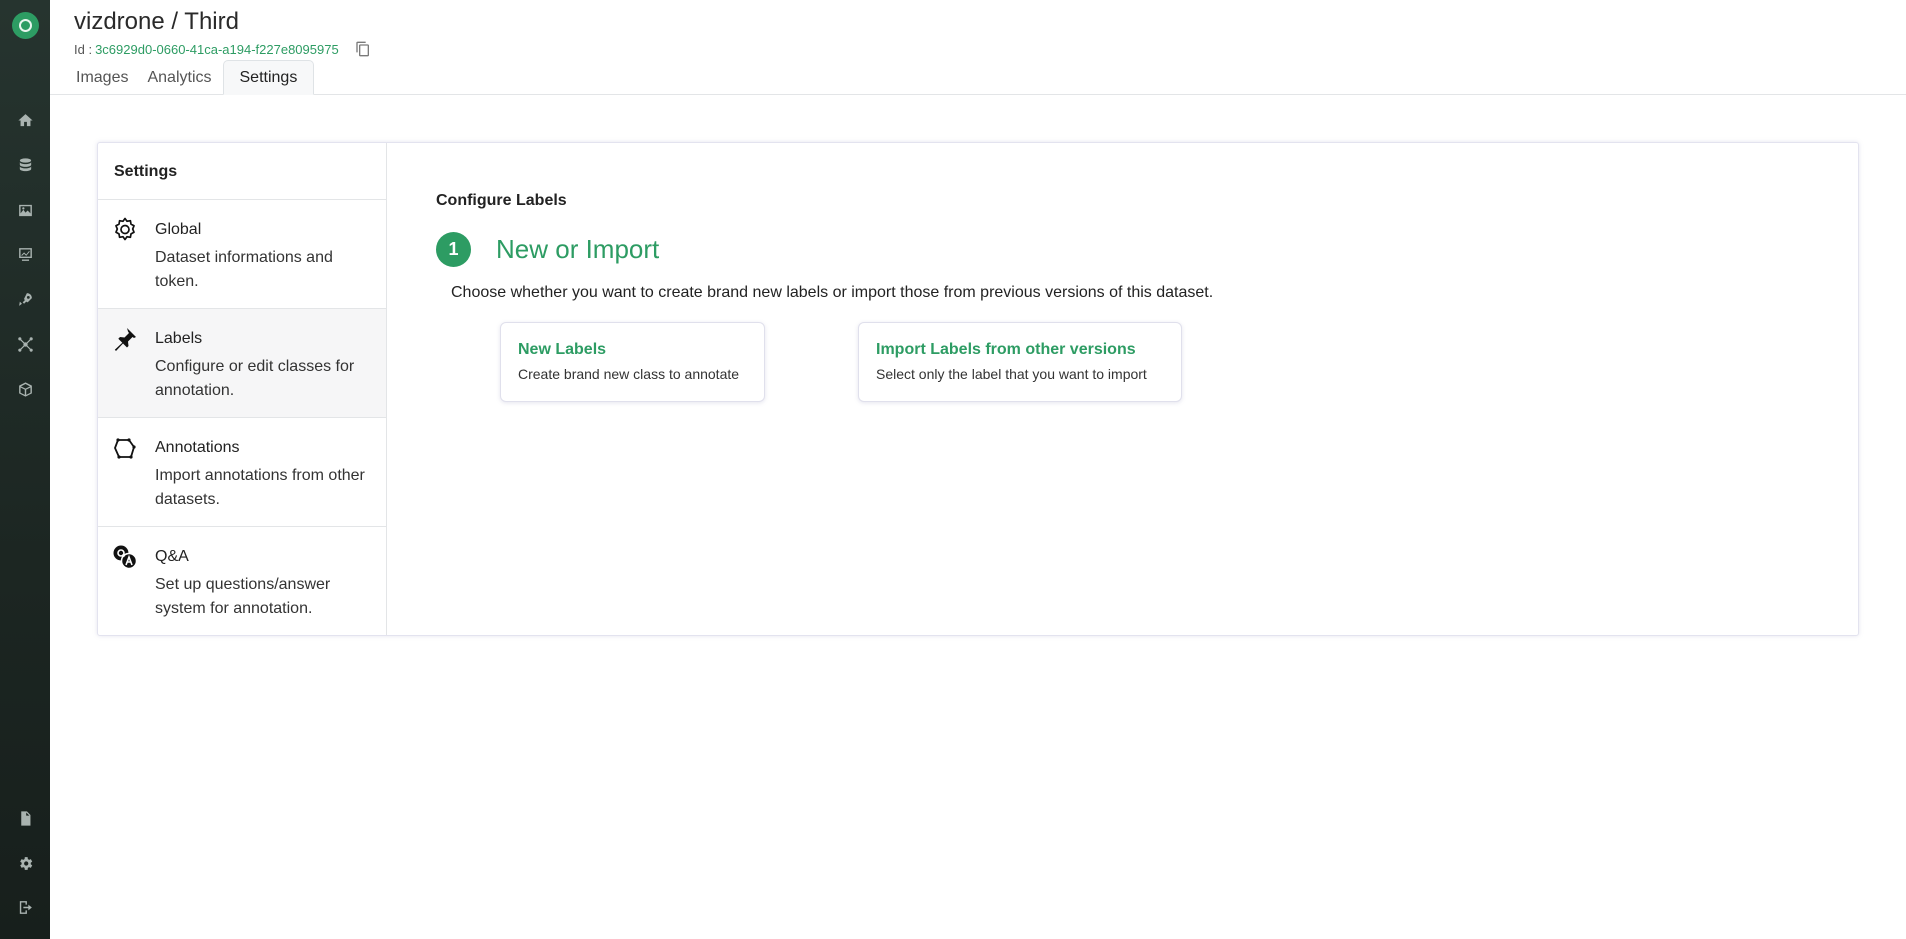  What do you see at coordinates (25, 254) in the screenshot?
I see `analytics-icon` at bounding box center [25, 254].